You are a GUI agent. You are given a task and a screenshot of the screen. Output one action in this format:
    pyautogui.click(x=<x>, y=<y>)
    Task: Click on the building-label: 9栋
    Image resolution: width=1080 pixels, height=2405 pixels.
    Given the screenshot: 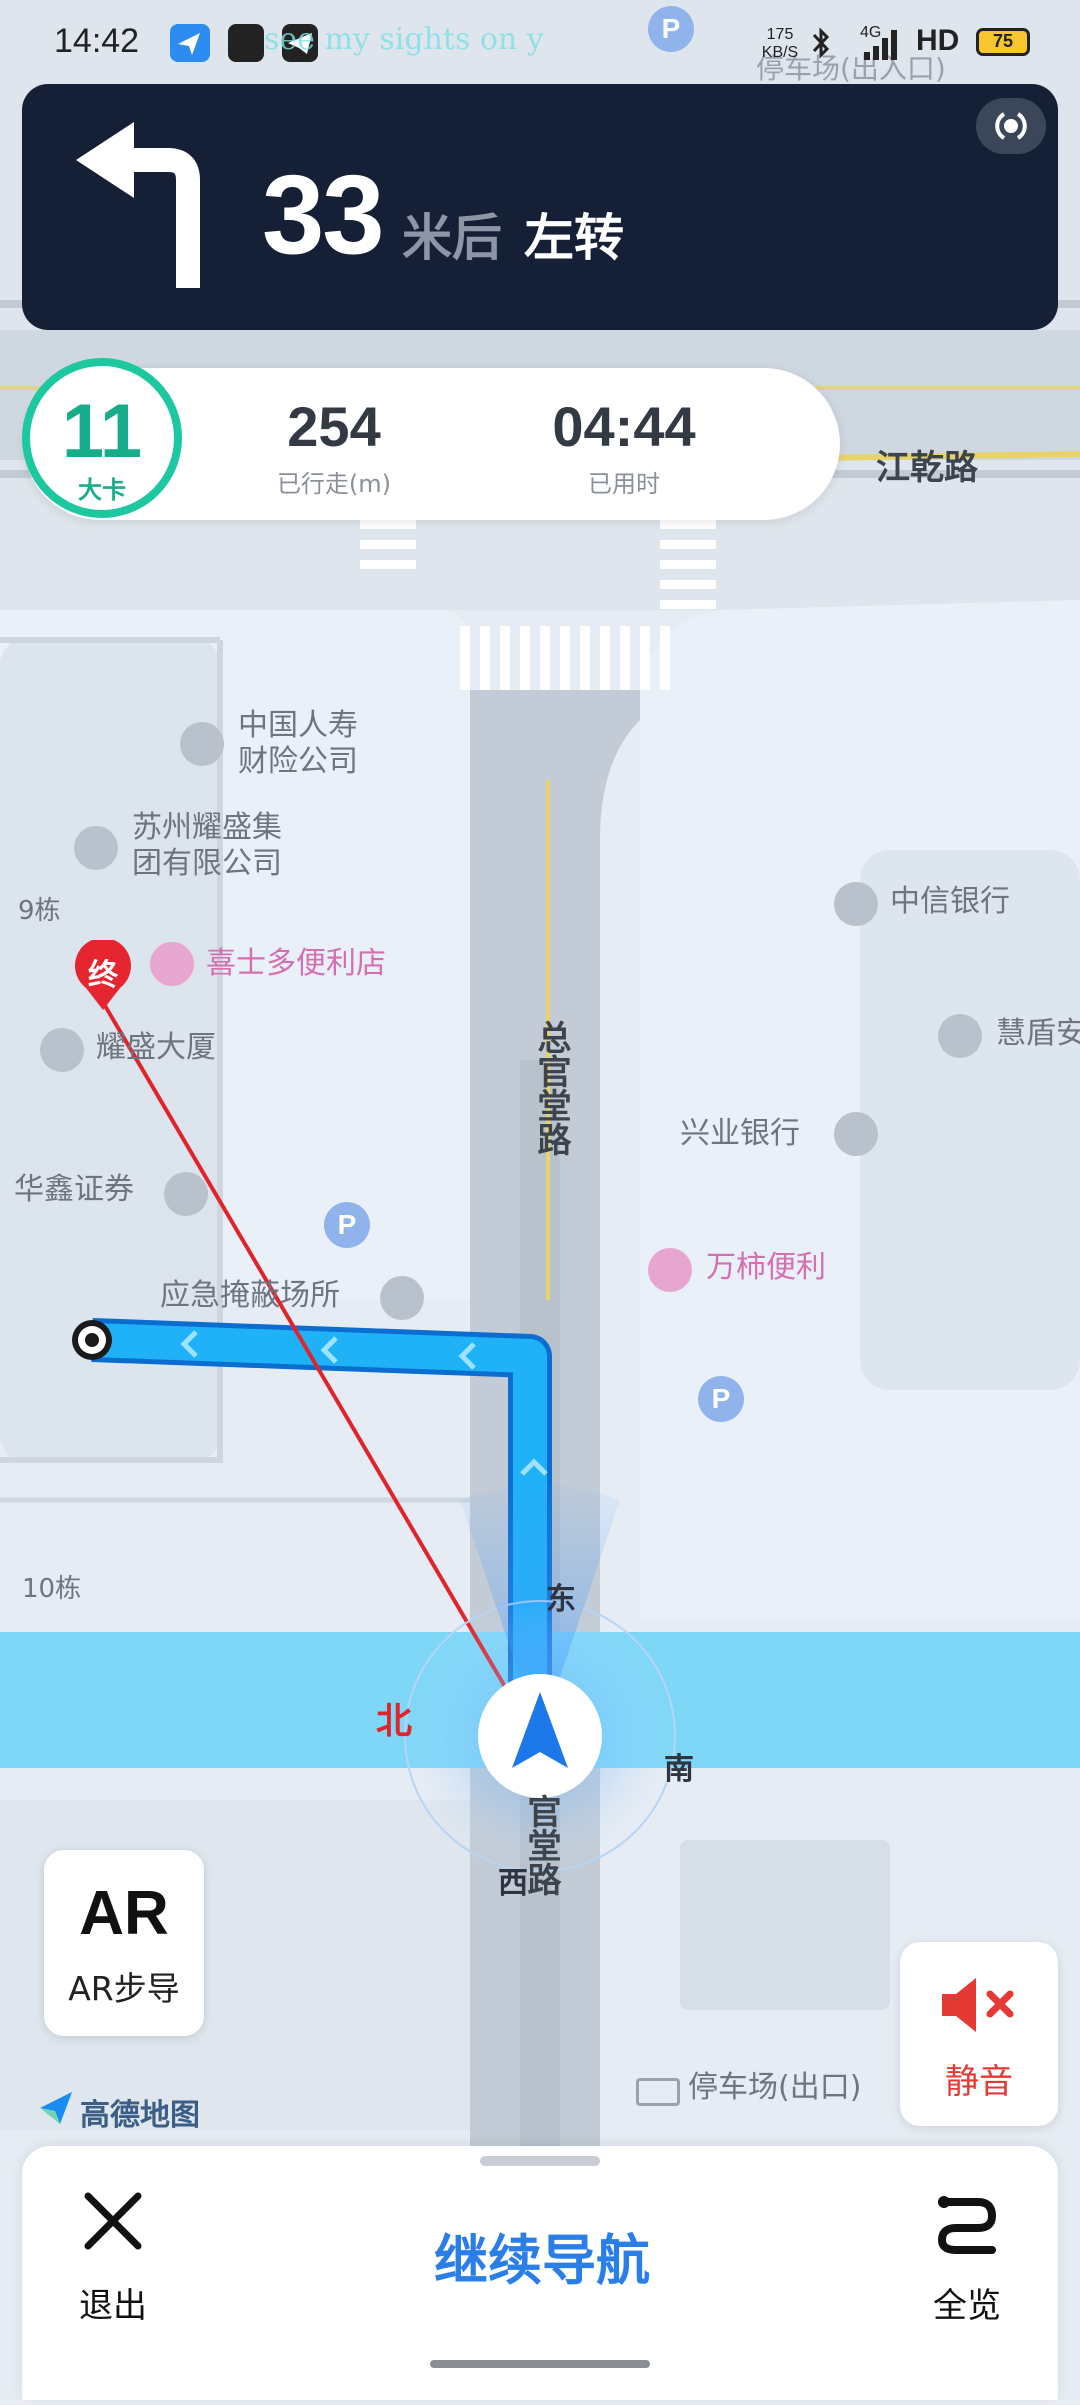 What is the action you would take?
    pyautogui.click(x=39, y=911)
    